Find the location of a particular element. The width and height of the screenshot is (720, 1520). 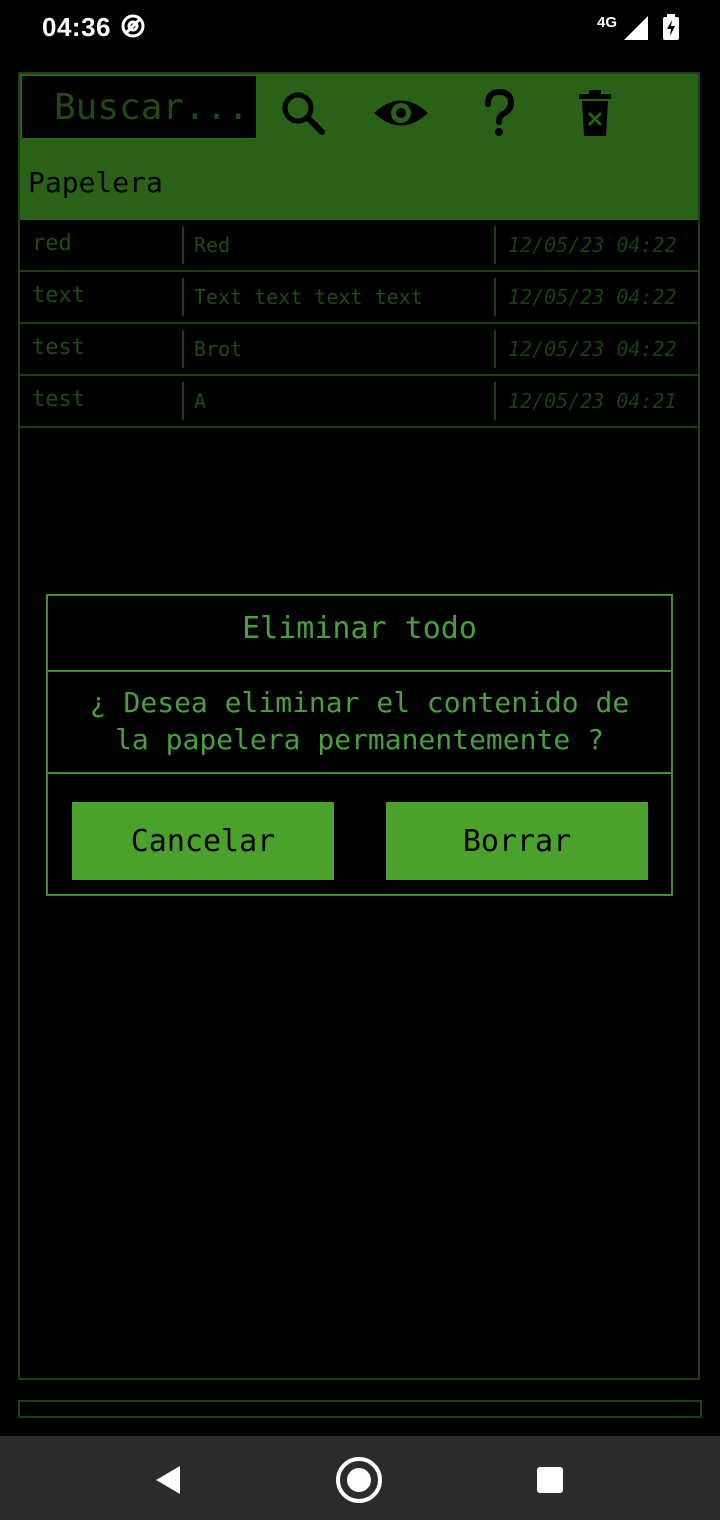

signal-icon is located at coordinates (636, 28).